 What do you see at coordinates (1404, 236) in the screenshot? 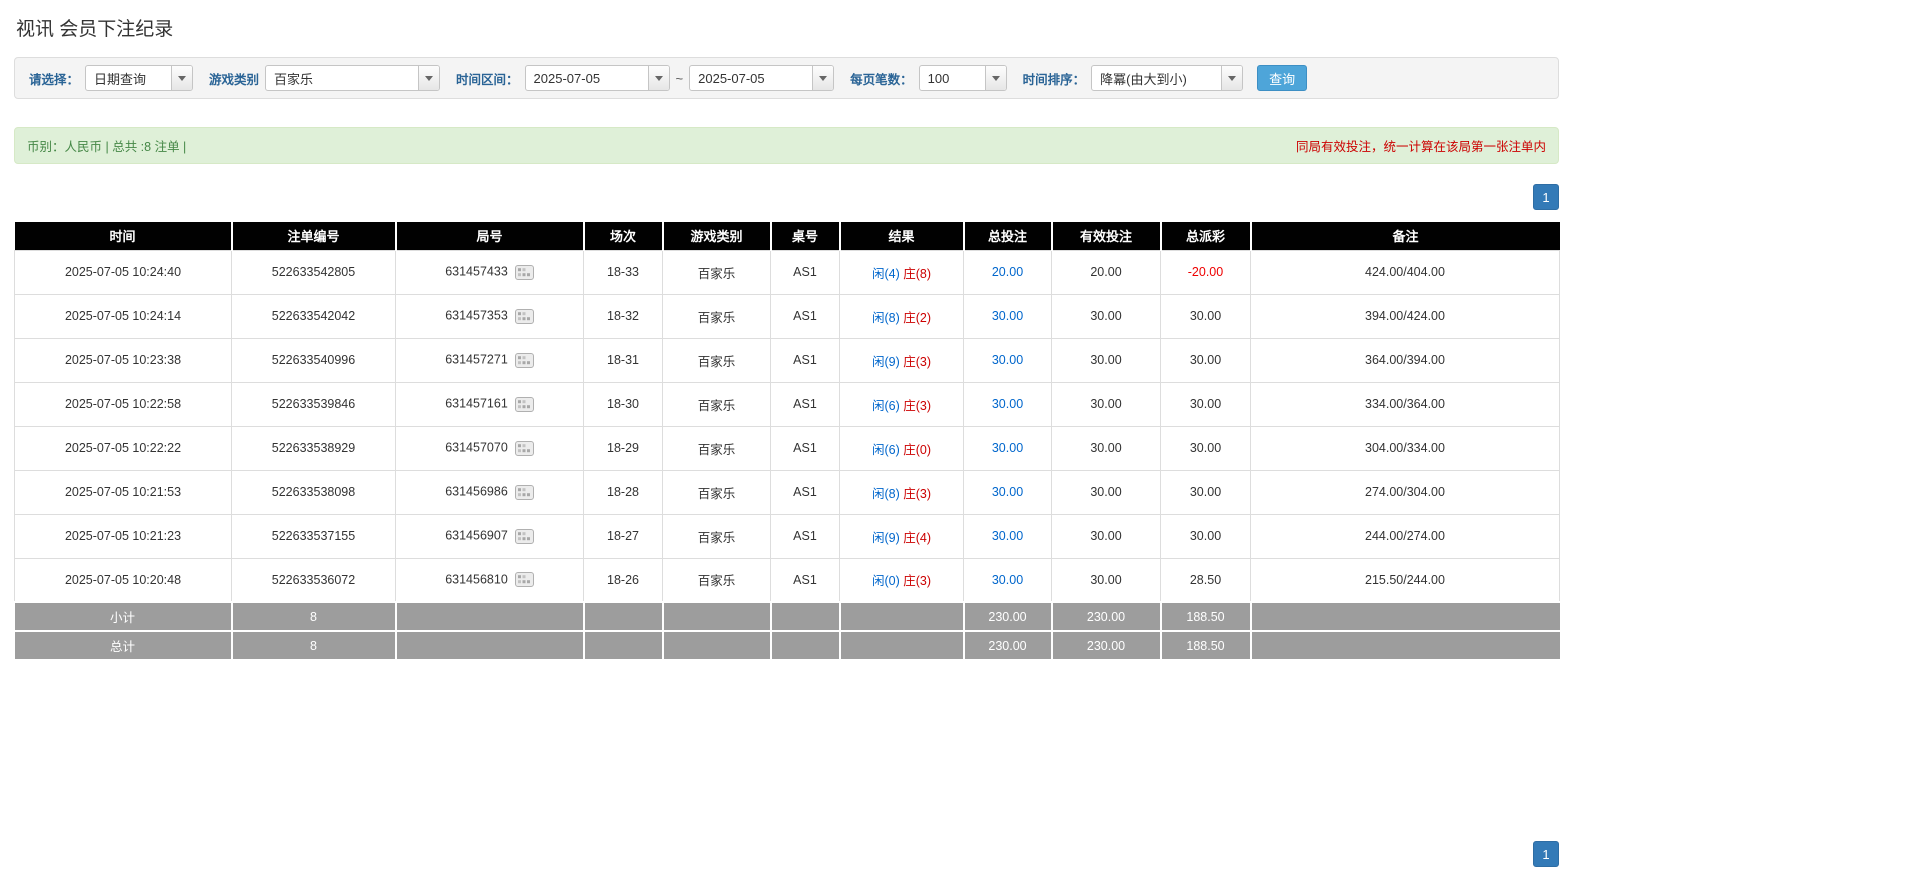
I see `col-header-remark: 备注` at bounding box center [1404, 236].